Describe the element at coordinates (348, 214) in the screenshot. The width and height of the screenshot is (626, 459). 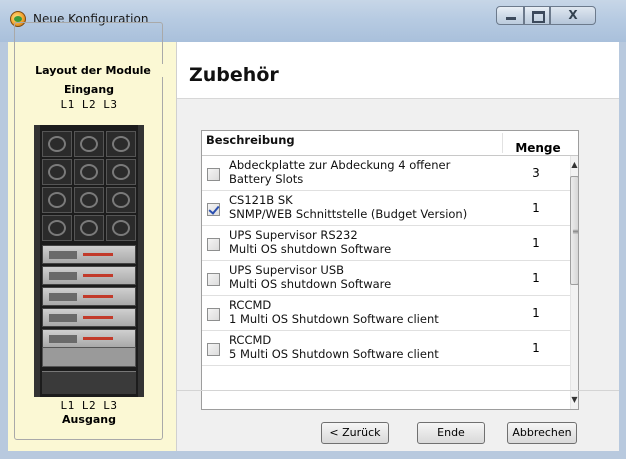
I see `row-description-line2: SNMP/WEB Schnittstelle (Budget Version)` at that location.